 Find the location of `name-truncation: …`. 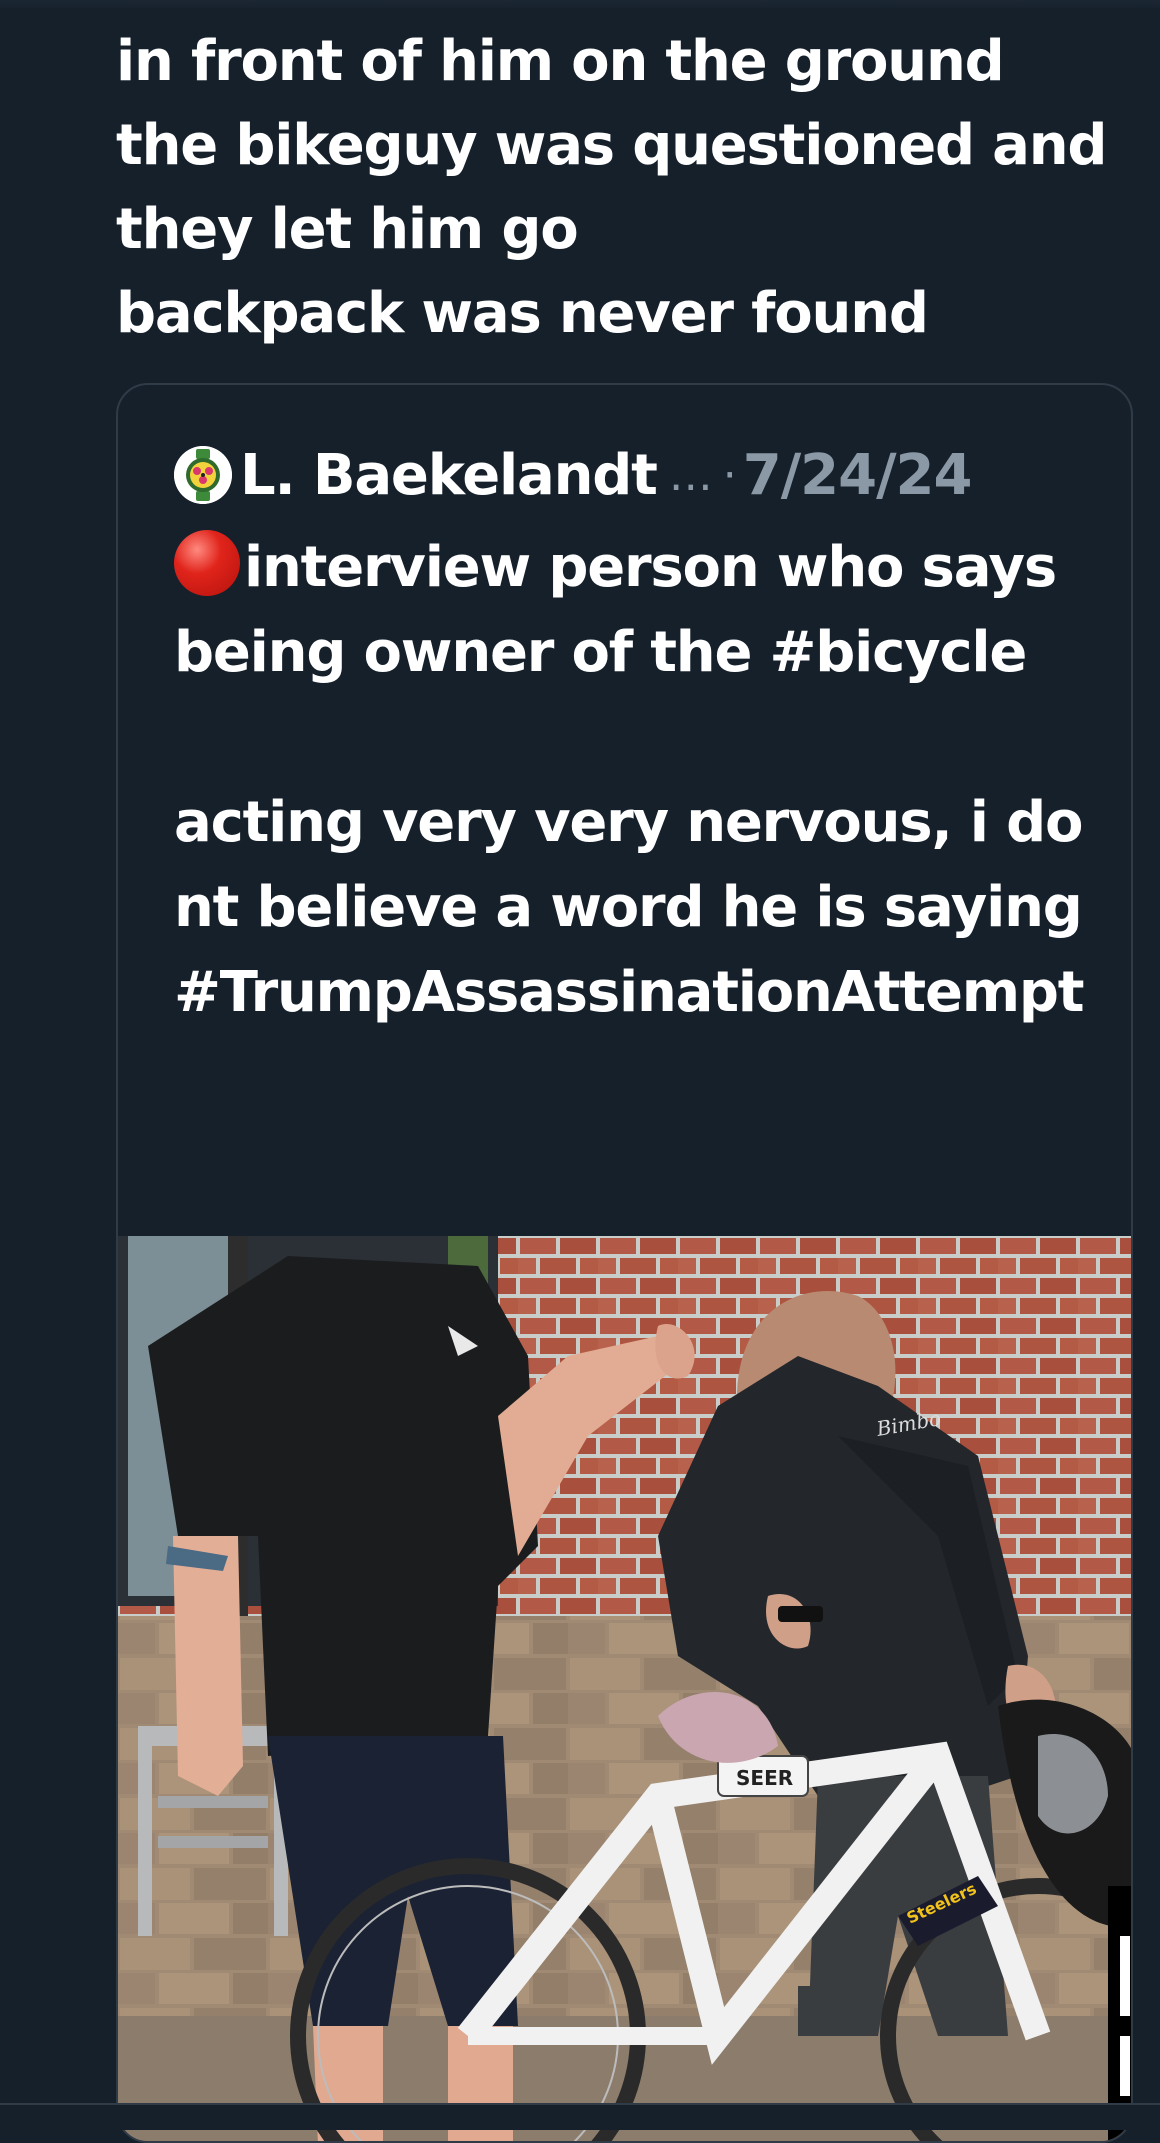

name-truncation: … is located at coordinates (691, 475).